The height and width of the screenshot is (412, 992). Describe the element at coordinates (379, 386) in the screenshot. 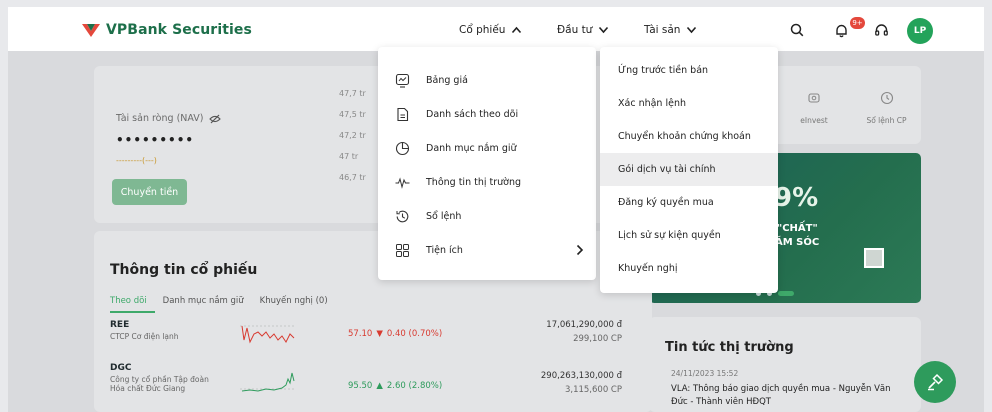

I see `up-arrow-icon: ▲` at that location.